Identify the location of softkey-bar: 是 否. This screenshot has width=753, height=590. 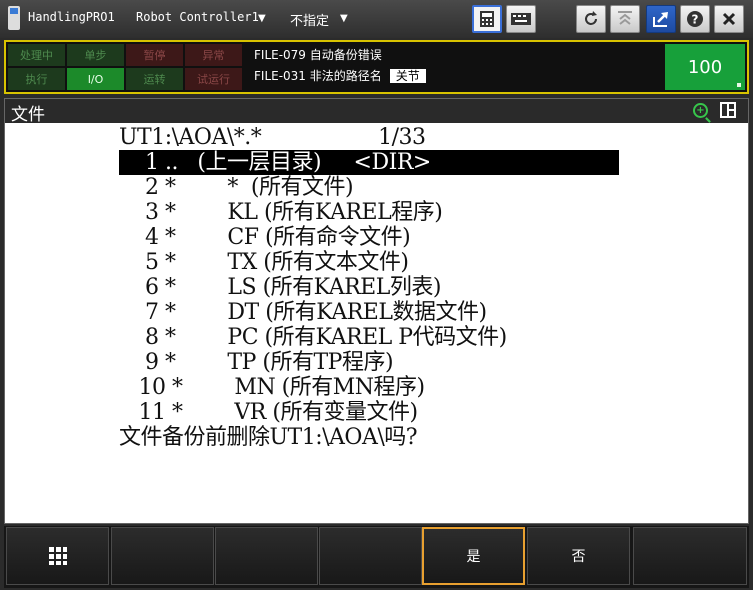
(376, 557).